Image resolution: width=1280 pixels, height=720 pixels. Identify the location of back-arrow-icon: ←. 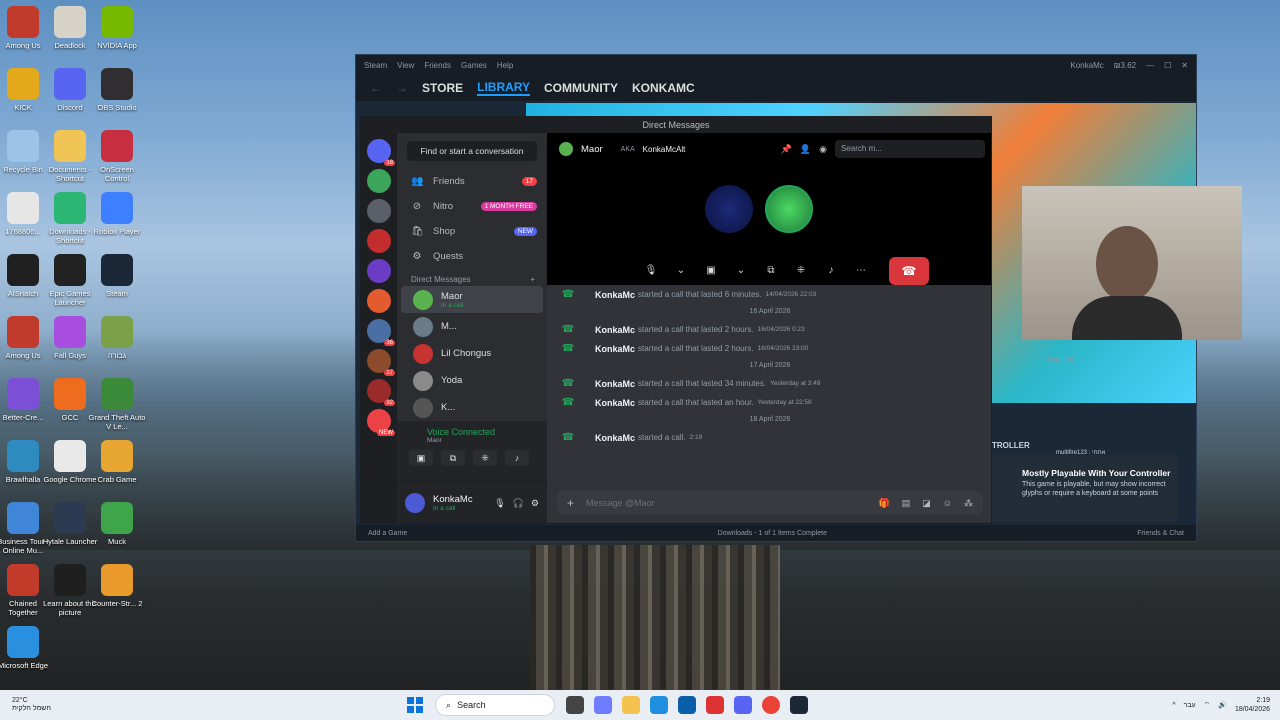
(376, 88).